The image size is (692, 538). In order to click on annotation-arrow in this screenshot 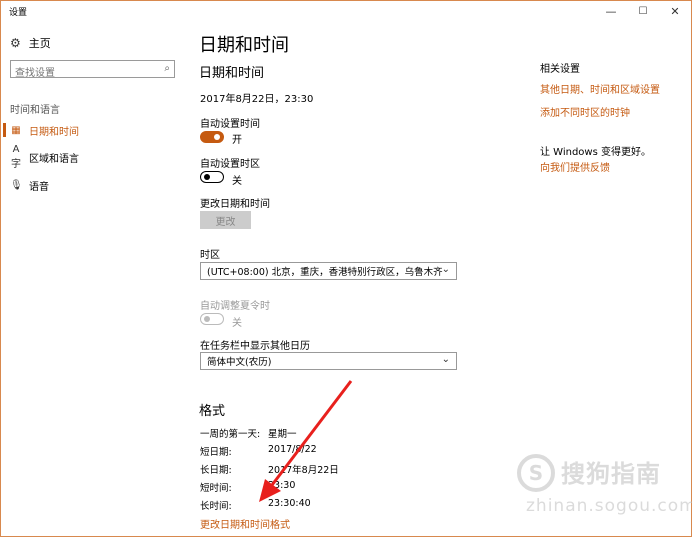, I will do `click(306, 441)`.